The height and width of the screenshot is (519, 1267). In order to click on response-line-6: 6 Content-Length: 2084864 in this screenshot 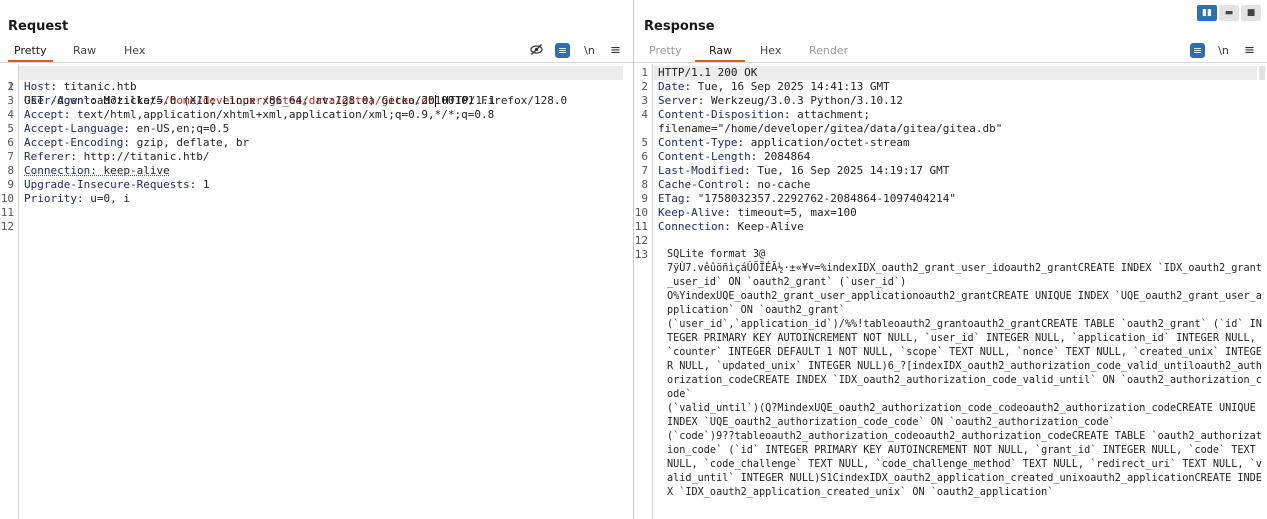, I will do `click(726, 156)`.